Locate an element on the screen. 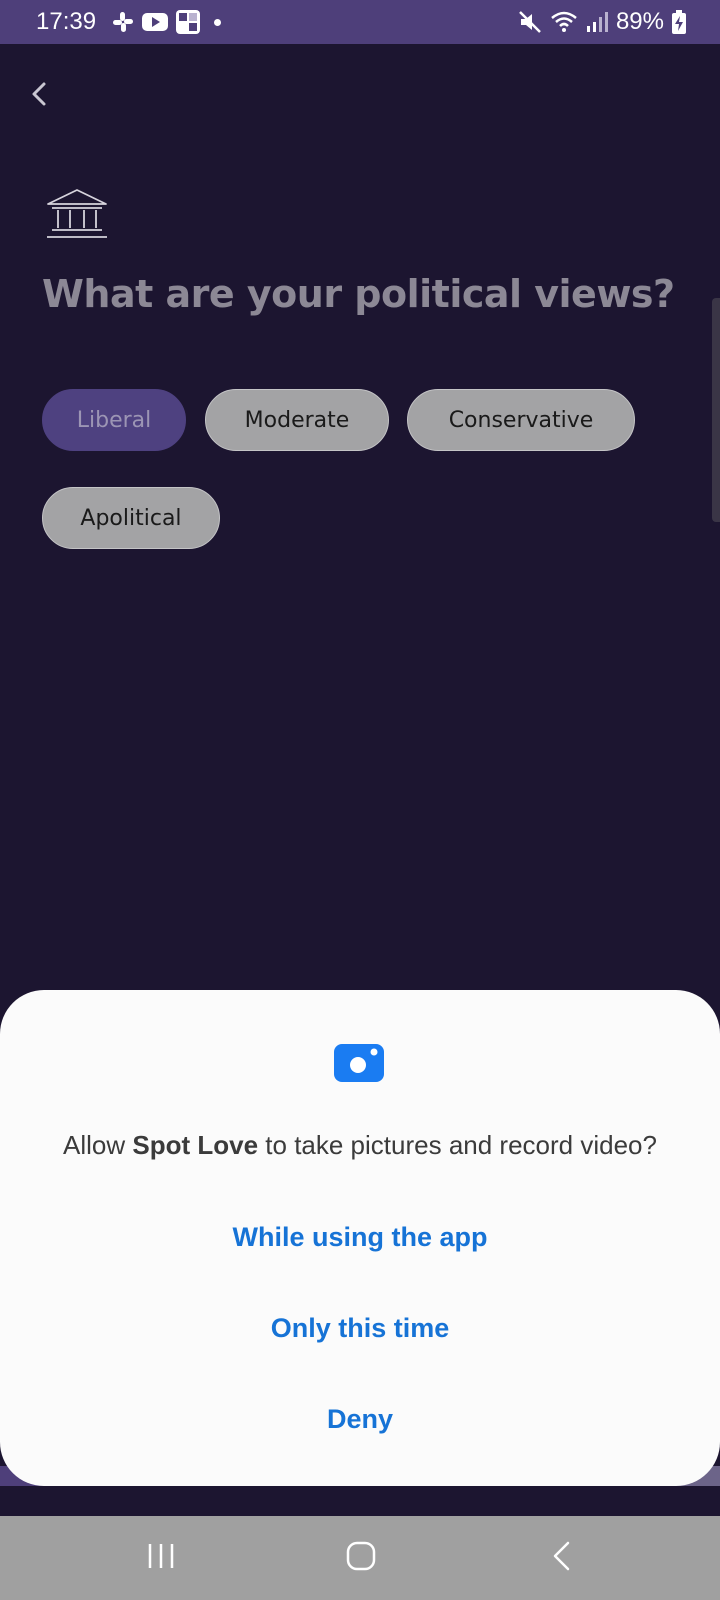  option-label: Moderate is located at coordinates (297, 420).